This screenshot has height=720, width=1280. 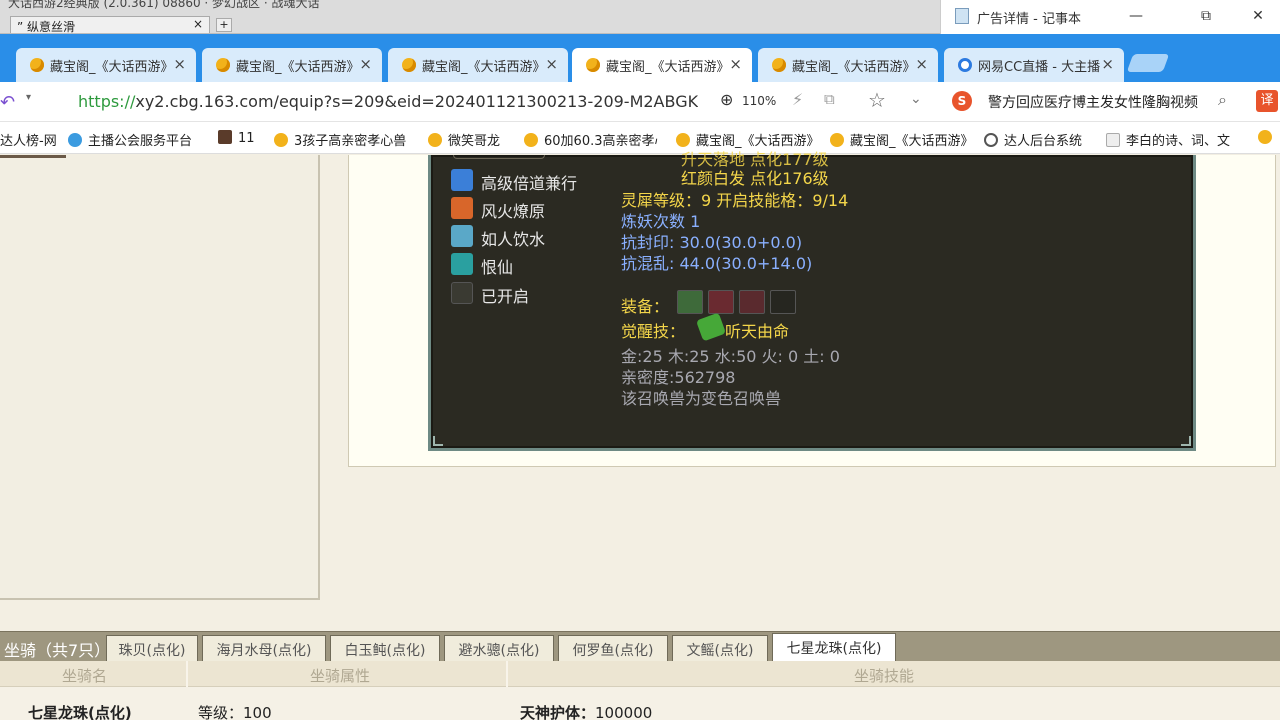 What do you see at coordinates (28, 97) in the screenshot?
I see `chevron-down-icon: ▾` at bounding box center [28, 97].